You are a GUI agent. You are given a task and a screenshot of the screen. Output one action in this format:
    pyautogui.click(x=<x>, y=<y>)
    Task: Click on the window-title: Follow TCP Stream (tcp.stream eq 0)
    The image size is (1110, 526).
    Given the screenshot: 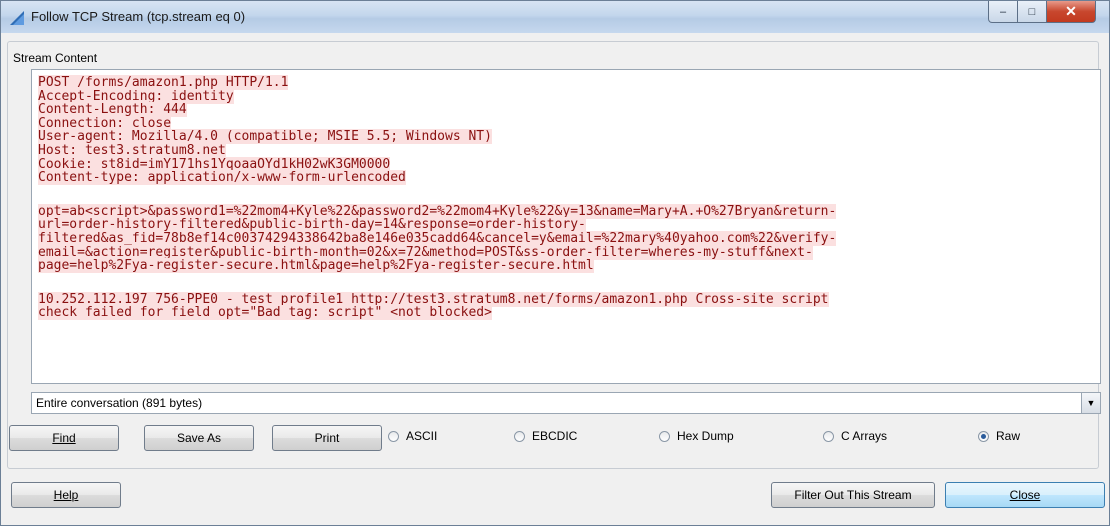 What is the action you would take?
    pyautogui.click(x=138, y=16)
    